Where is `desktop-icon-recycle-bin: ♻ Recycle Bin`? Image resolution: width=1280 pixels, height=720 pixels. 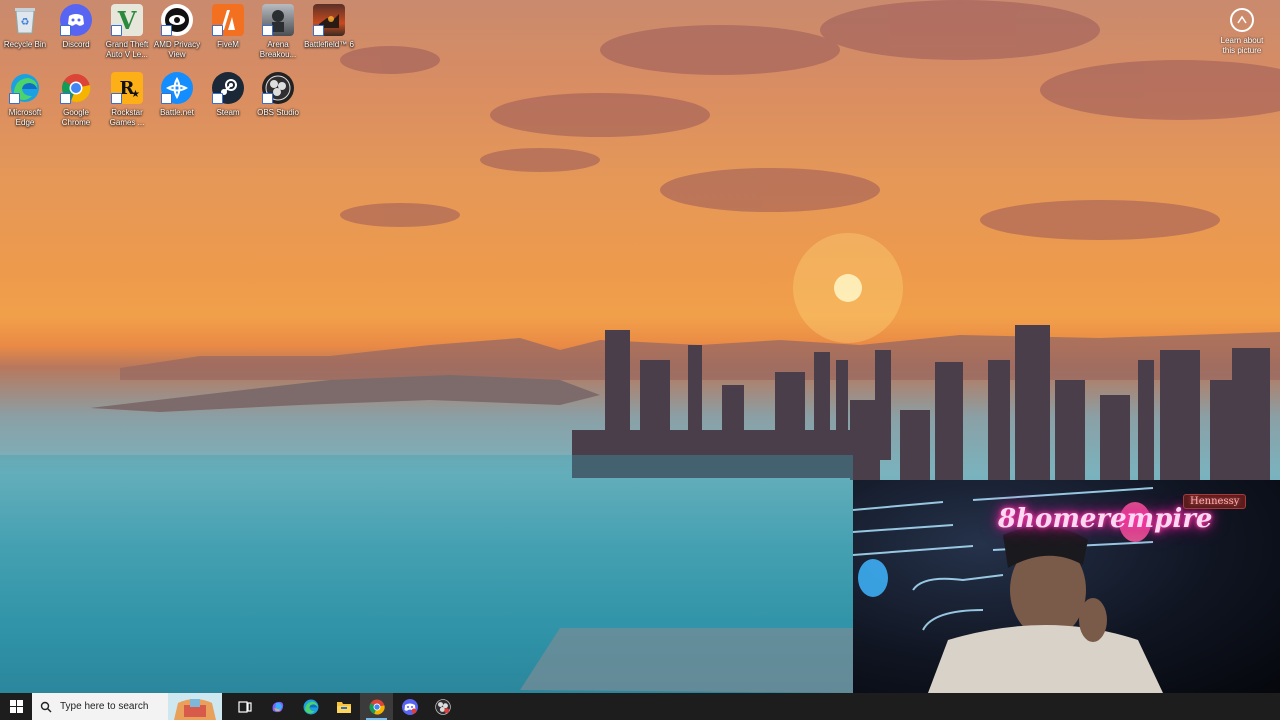
desktop-icon-recycle-bin: ♻ Recycle Bin is located at coordinates (25, 27).